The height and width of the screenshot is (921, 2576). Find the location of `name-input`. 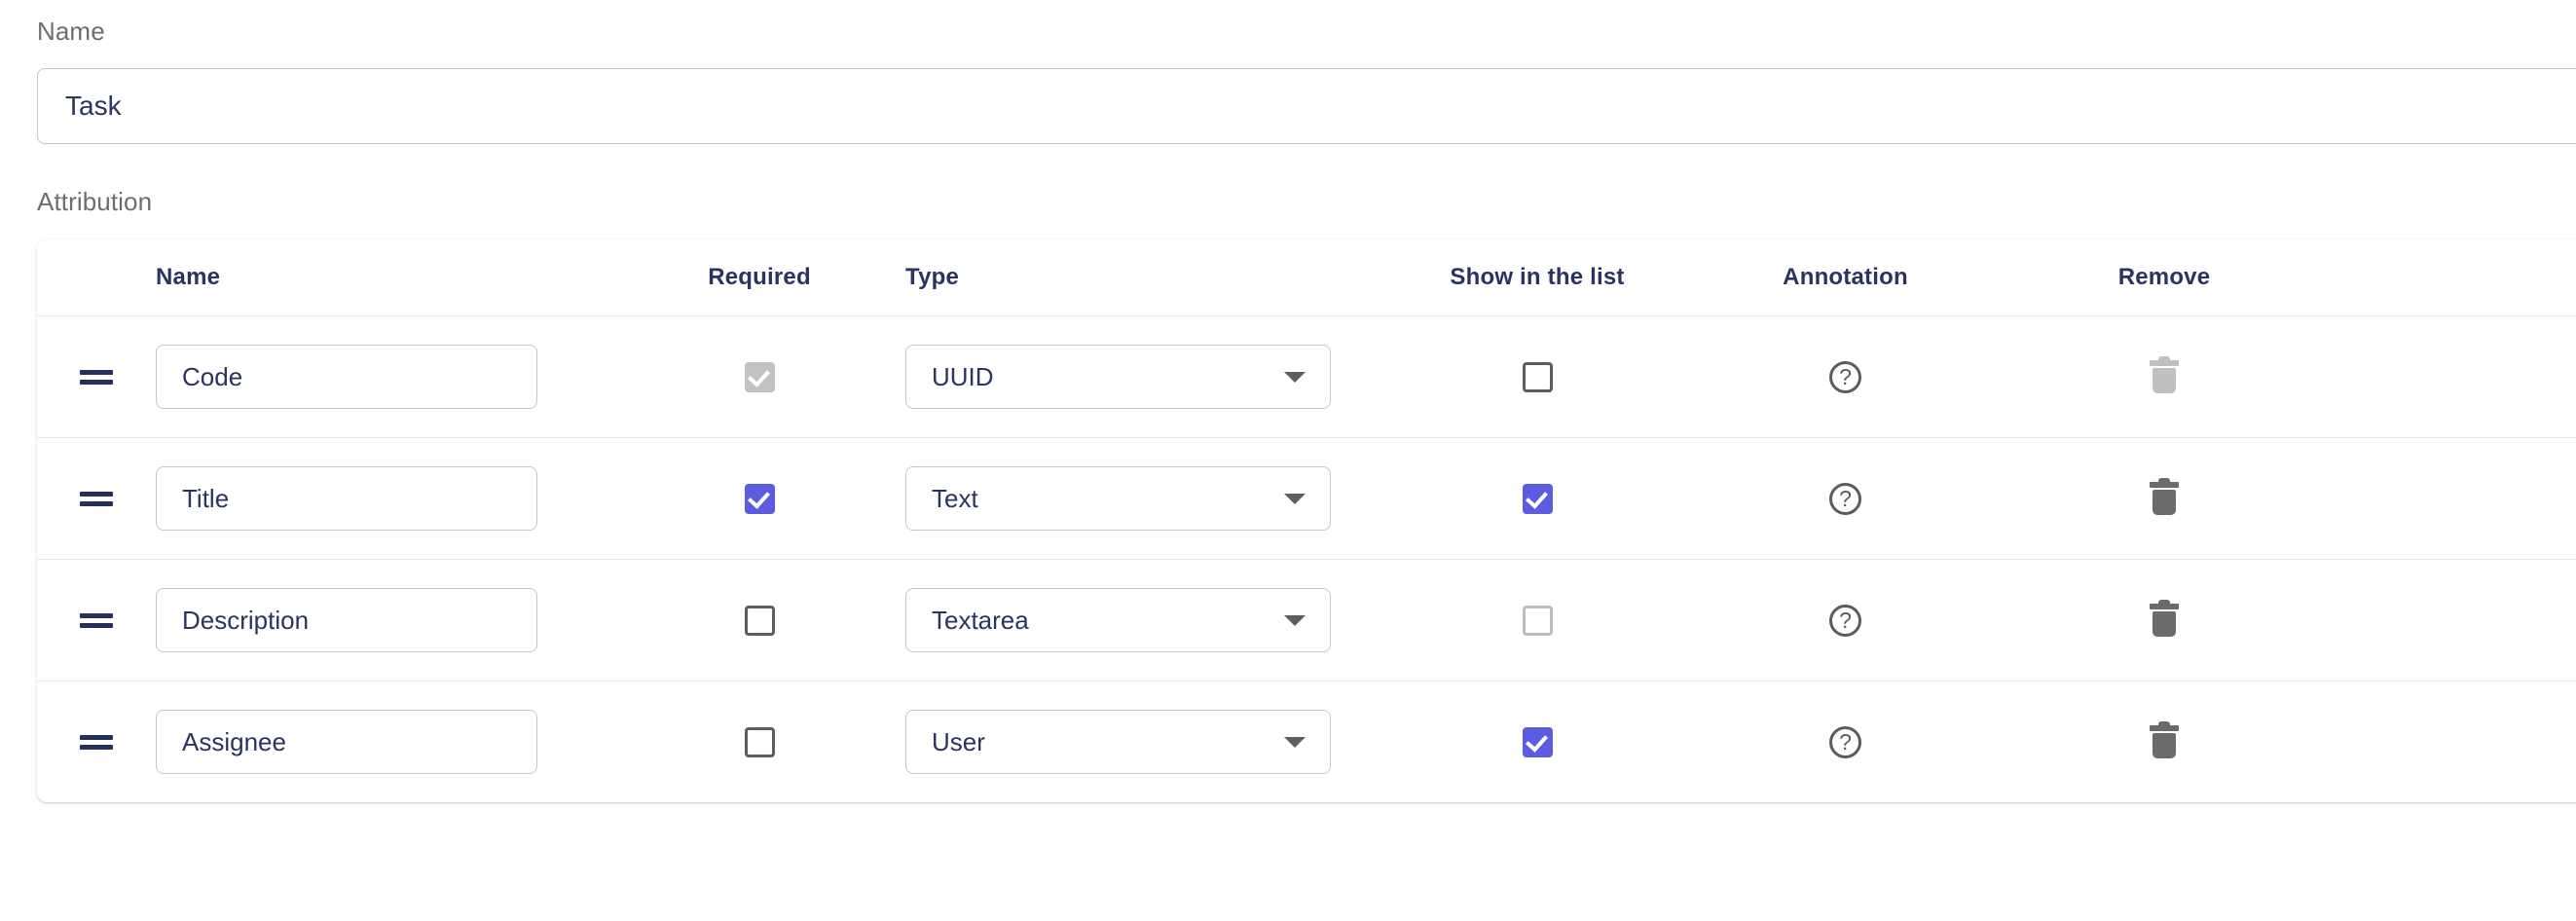

name-input is located at coordinates (1306, 106).